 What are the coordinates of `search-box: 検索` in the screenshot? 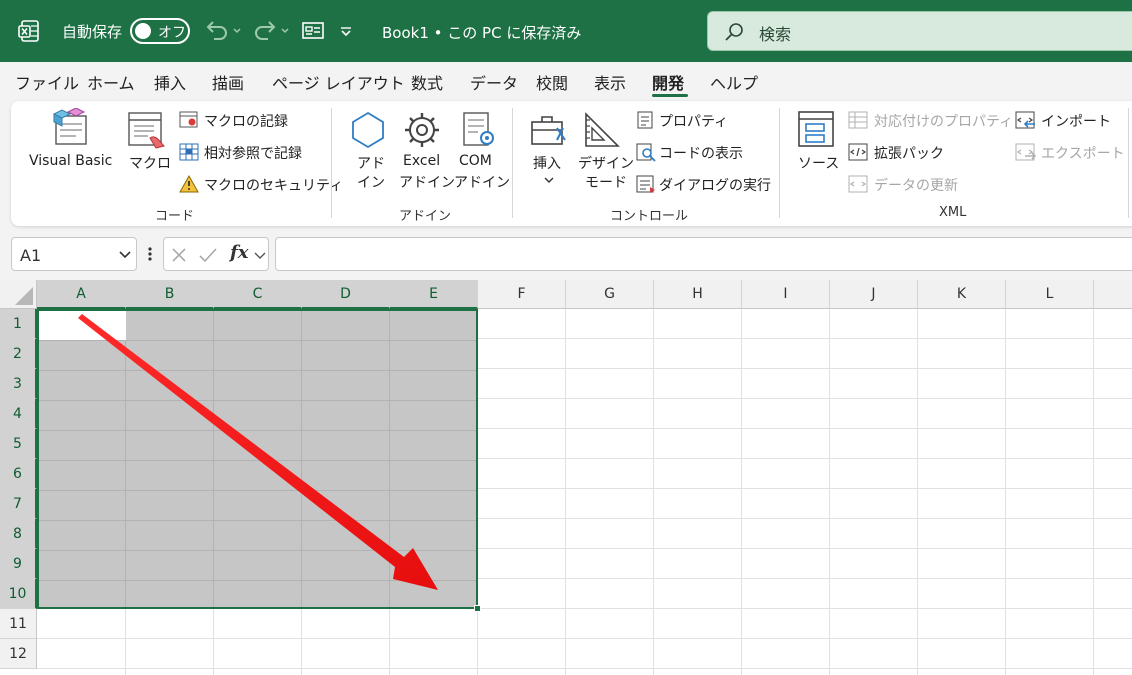 It's located at (919, 31).